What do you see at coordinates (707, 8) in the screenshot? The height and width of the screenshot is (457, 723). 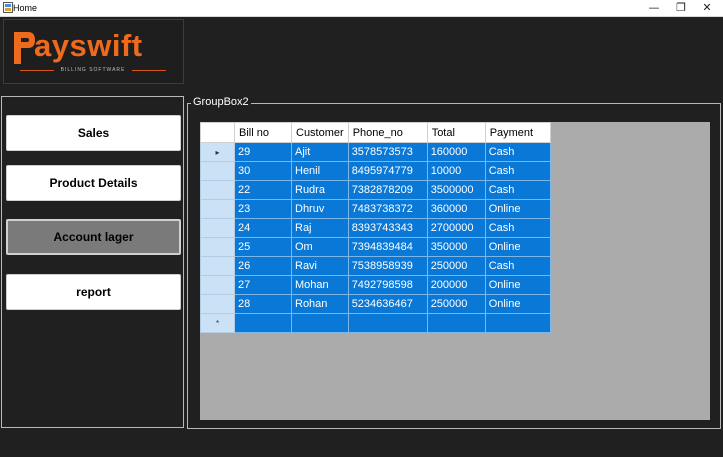 I see `close-button: ✕` at bounding box center [707, 8].